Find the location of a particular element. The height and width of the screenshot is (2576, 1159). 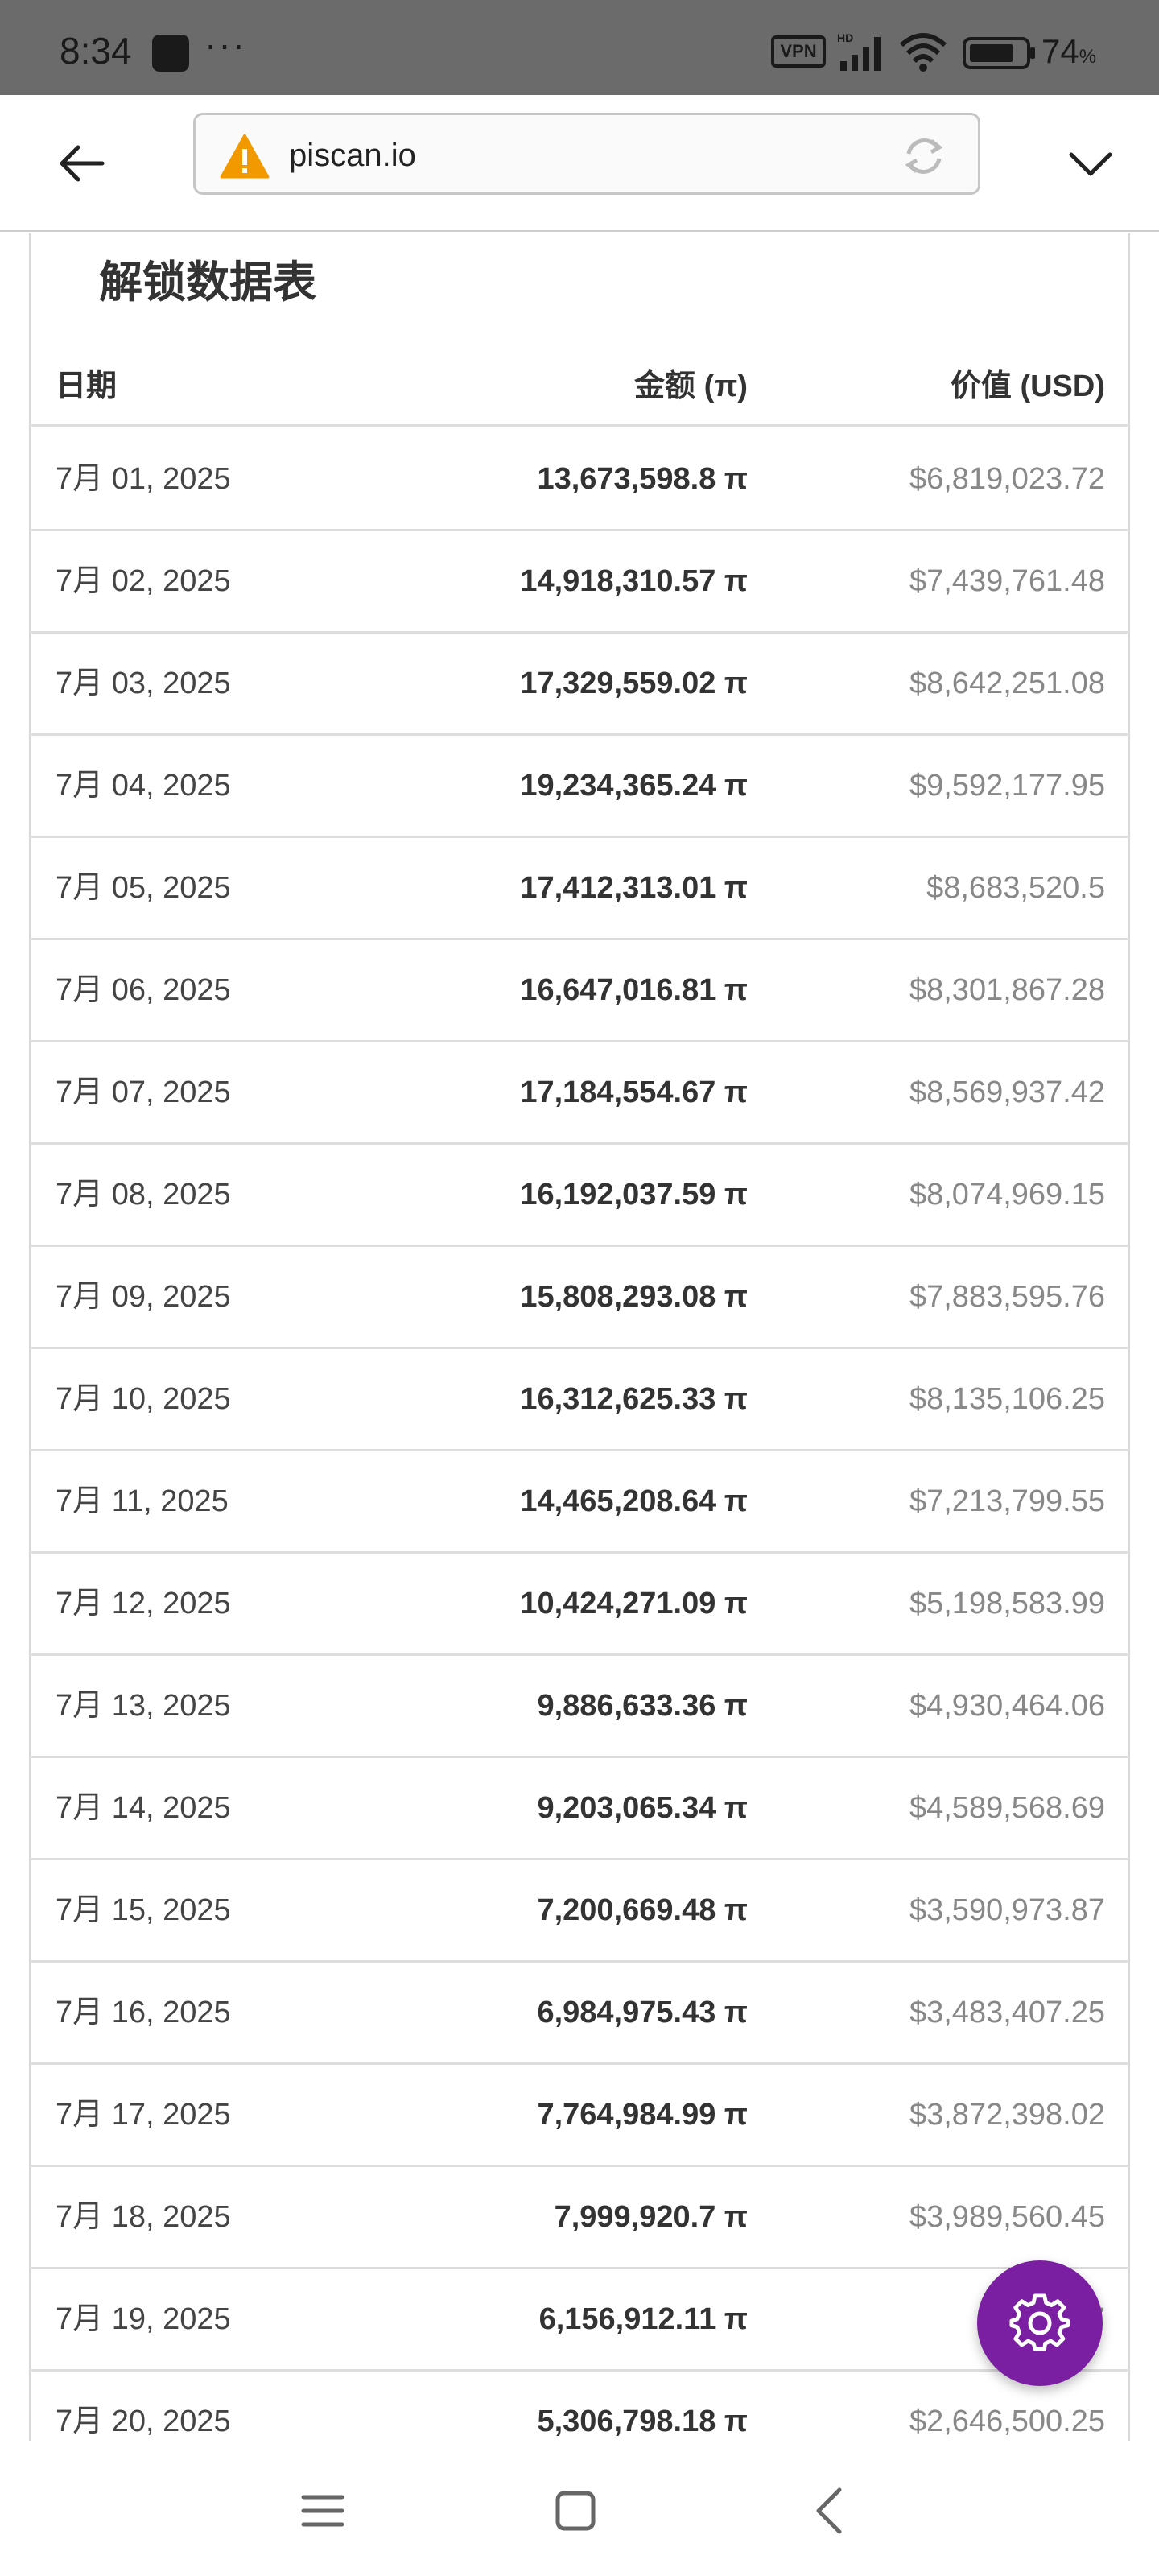

battery-percent: 74% is located at coordinates (1069, 51).